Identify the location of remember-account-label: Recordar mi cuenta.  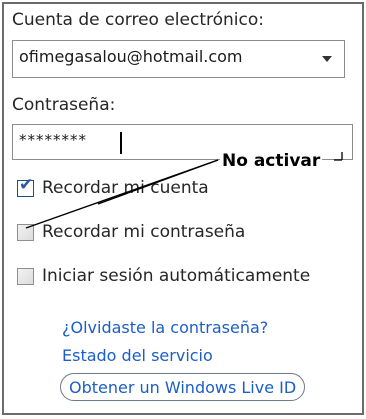
(125, 188).